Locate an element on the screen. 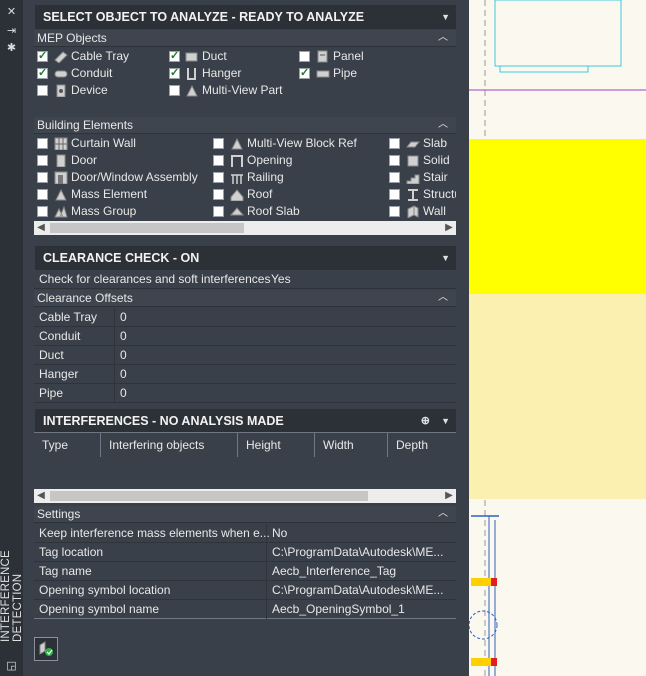 This screenshot has width=646, height=676. run-analysis-button is located at coordinates (46, 649).